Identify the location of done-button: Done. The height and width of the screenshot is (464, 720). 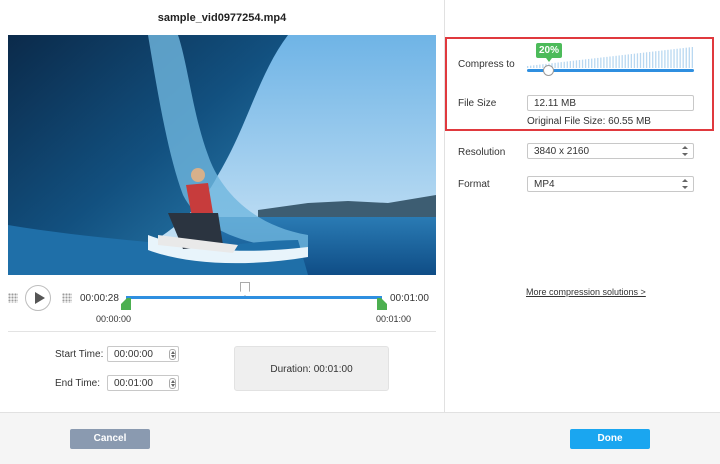
(610, 439).